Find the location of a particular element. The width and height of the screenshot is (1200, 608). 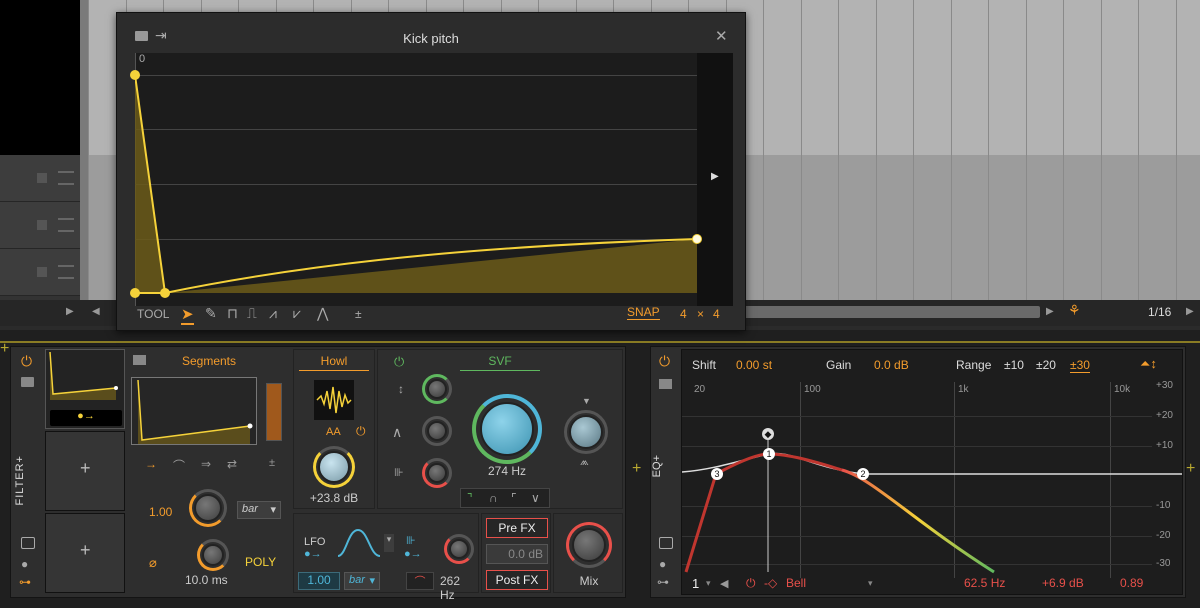

howl-waveform is located at coordinates (334, 400).